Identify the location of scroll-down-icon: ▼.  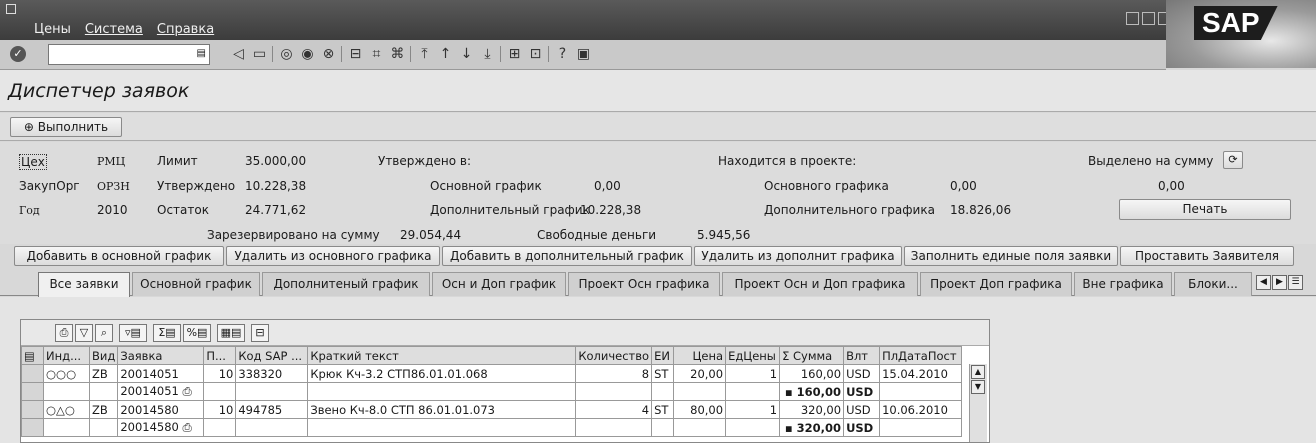
(978, 387).